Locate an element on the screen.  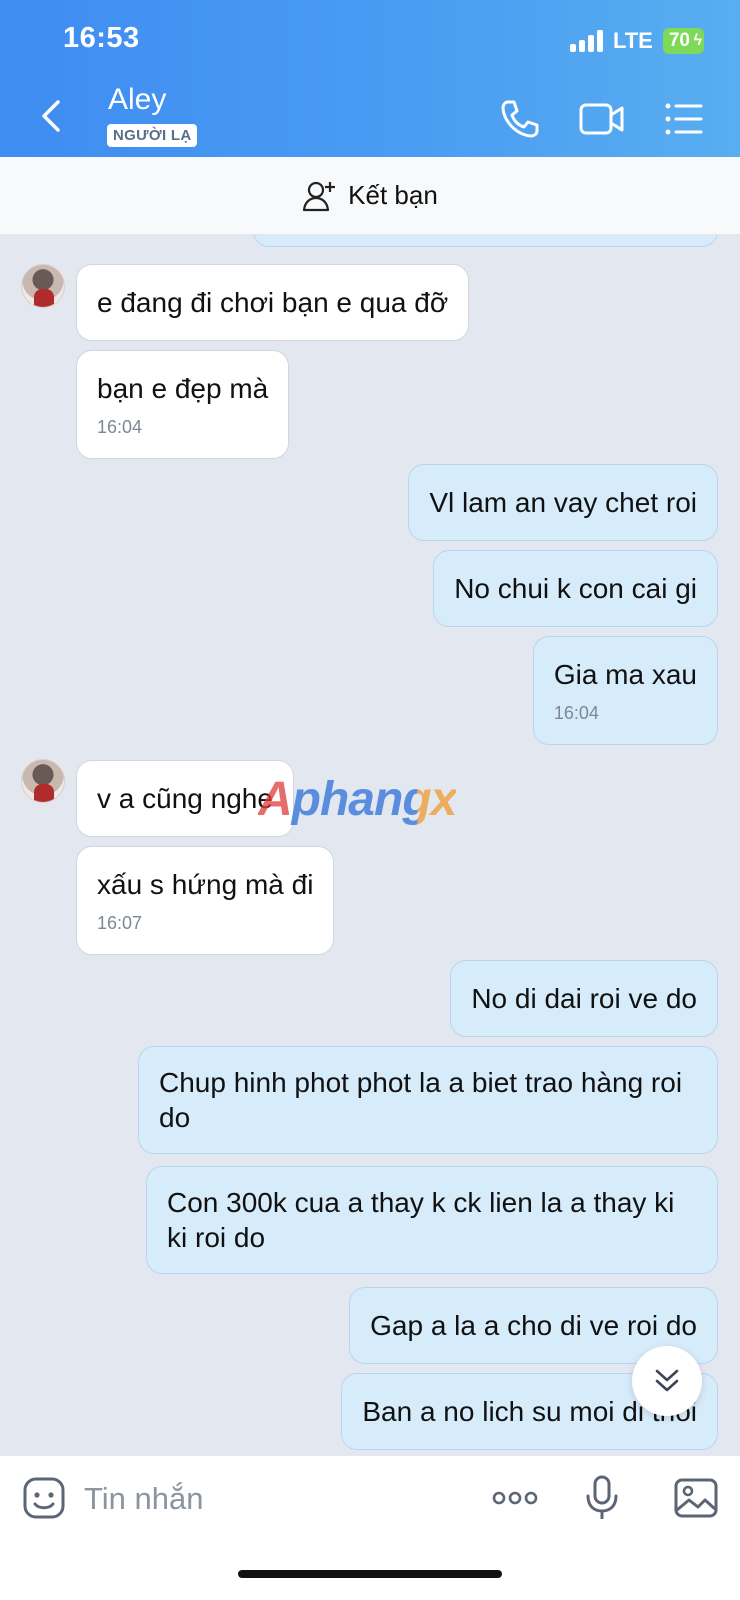
stranger-badge: NGƯỜI LẠ is located at coordinates (152, 135).